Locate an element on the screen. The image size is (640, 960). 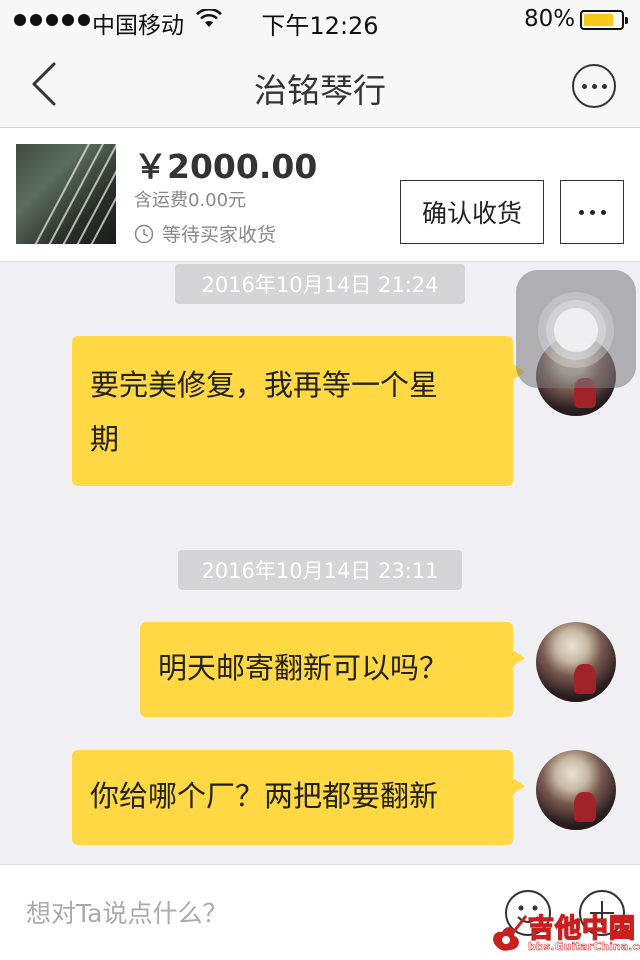
product-card: ￥2000.00 含运费0.00元 等待买家收货 确认收货 is located at coordinates (320, 195).